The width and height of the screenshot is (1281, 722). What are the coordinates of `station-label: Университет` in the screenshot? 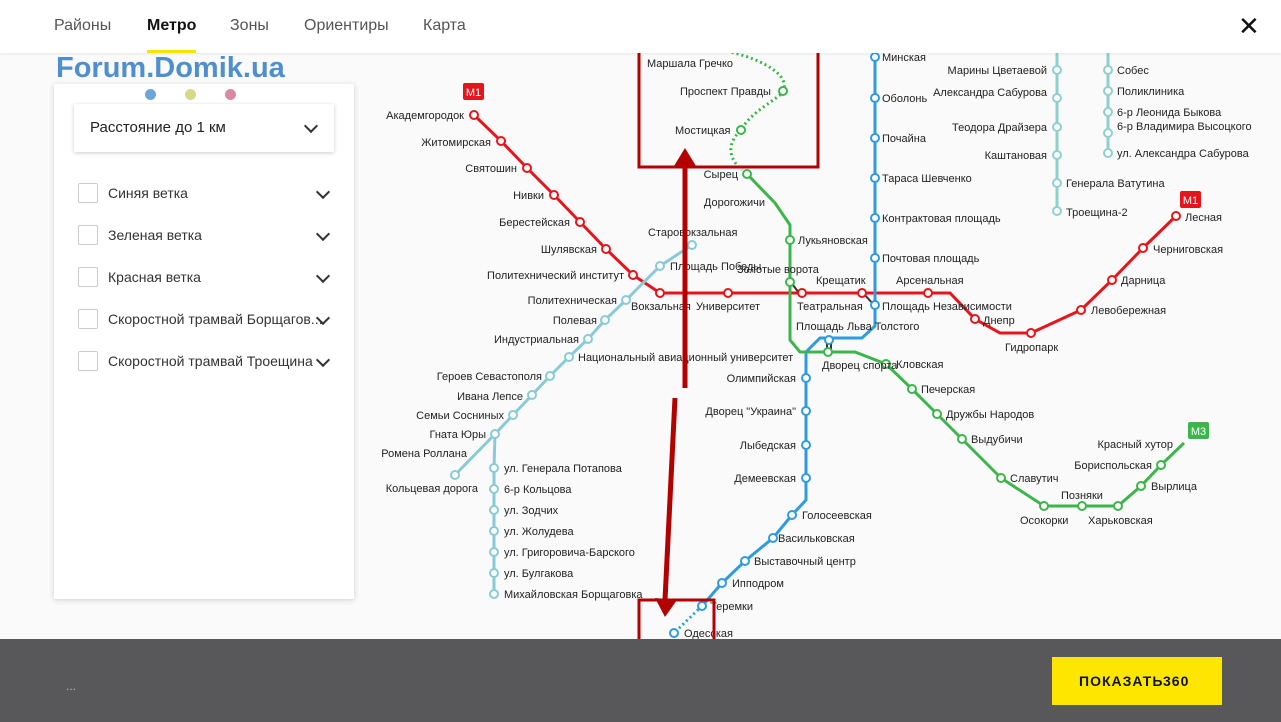 It's located at (728, 307).